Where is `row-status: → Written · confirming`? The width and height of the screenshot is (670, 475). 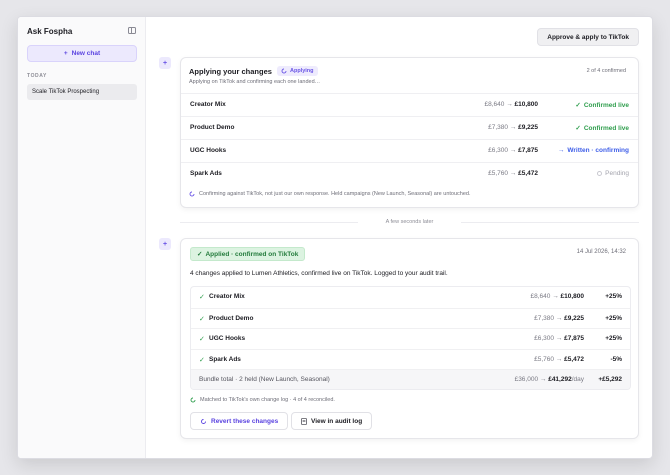
row-status: → Written · confirming is located at coordinates (593, 150).